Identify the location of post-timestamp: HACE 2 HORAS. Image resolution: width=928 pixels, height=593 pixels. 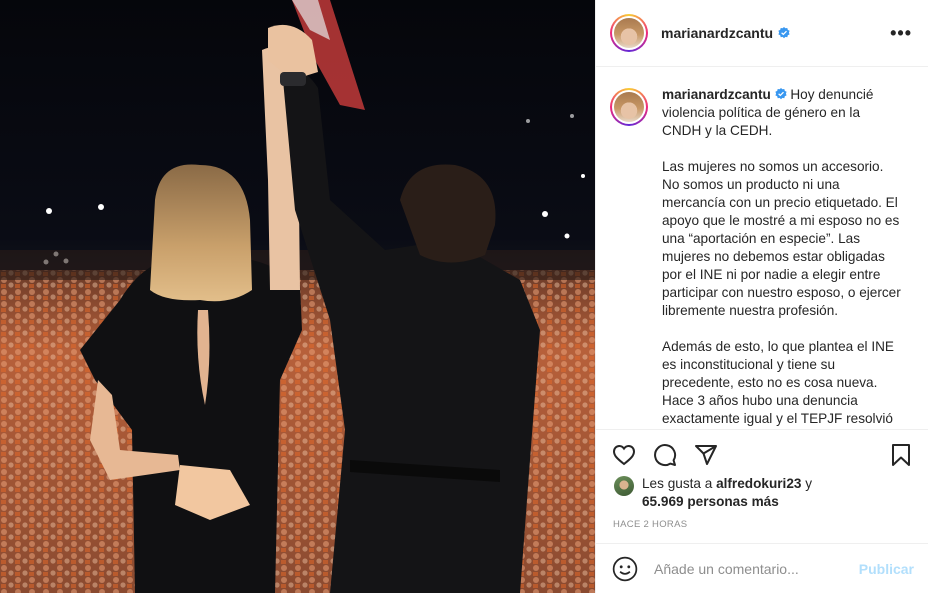
(650, 524).